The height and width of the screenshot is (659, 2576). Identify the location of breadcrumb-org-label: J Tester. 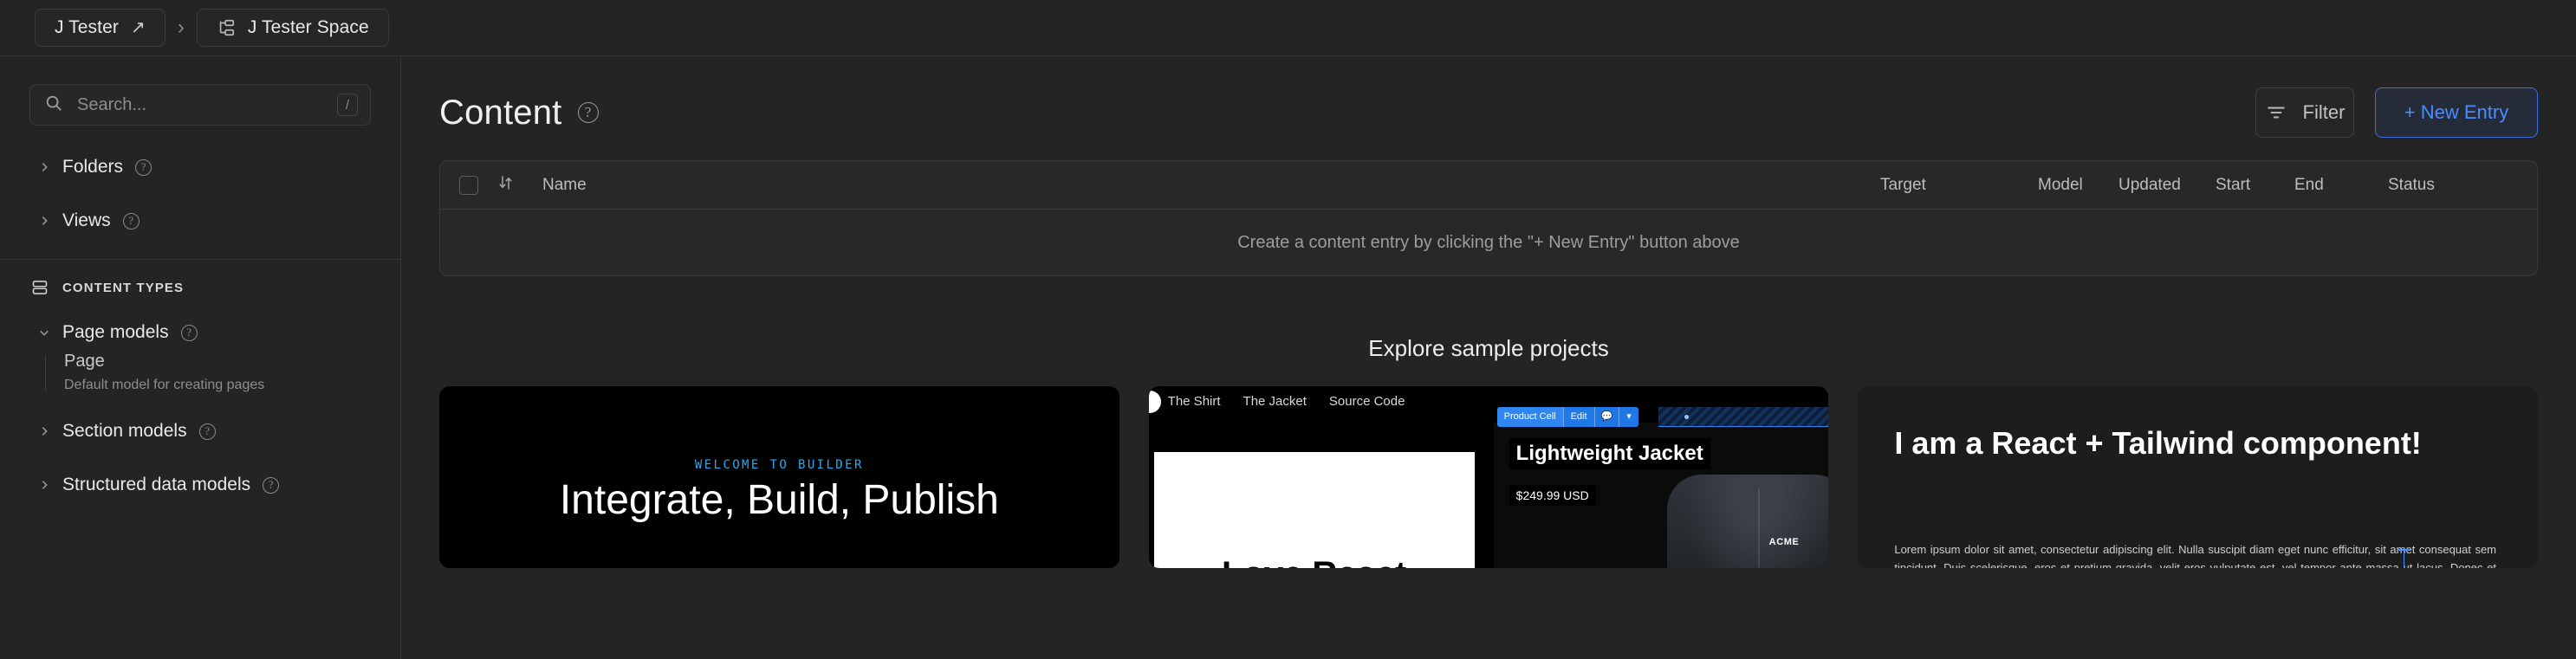
(87, 27).